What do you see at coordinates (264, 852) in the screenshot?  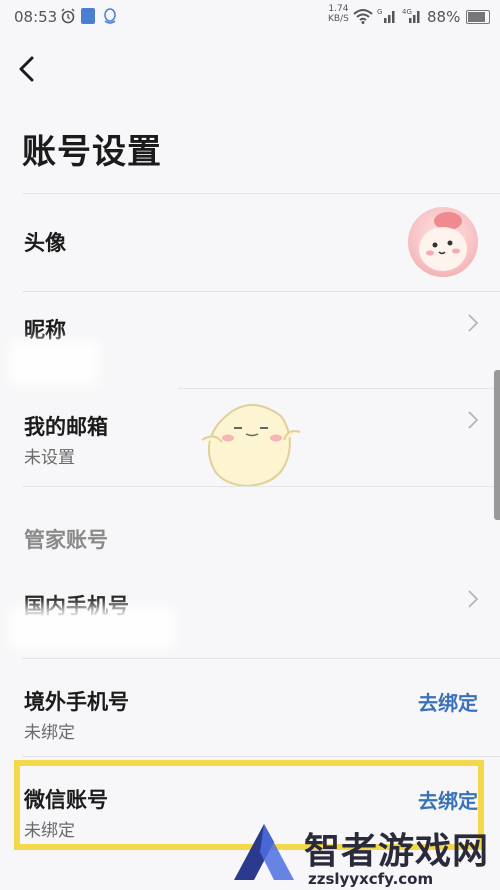 I see `watermark-logo-icon` at bounding box center [264, 852].